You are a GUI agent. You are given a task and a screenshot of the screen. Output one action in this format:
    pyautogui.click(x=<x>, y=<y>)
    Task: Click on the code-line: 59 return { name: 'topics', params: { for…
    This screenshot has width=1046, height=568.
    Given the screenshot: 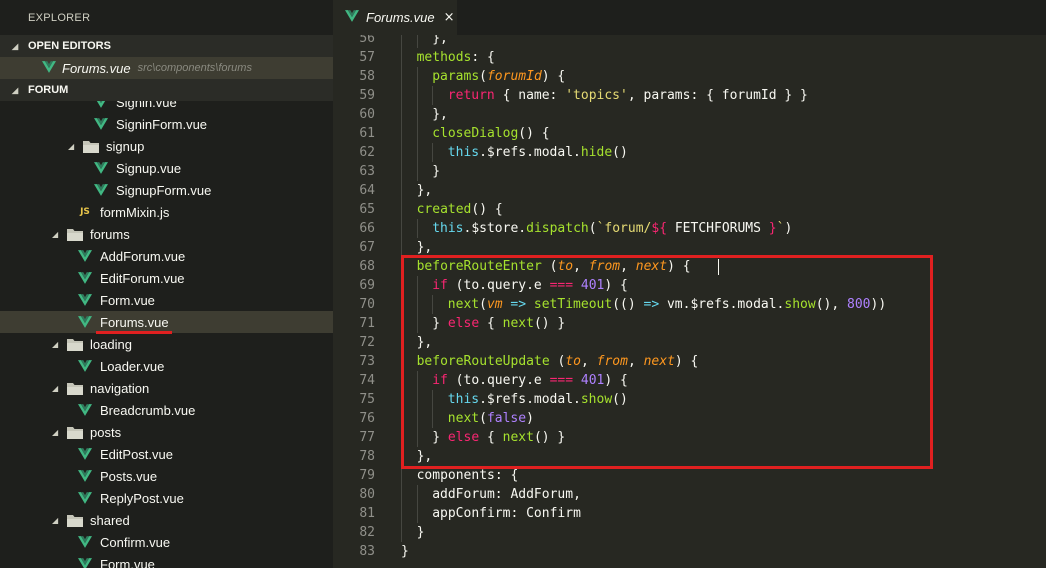 What is the action you would take?
    pyautogui.click(x=689, y=95)
    